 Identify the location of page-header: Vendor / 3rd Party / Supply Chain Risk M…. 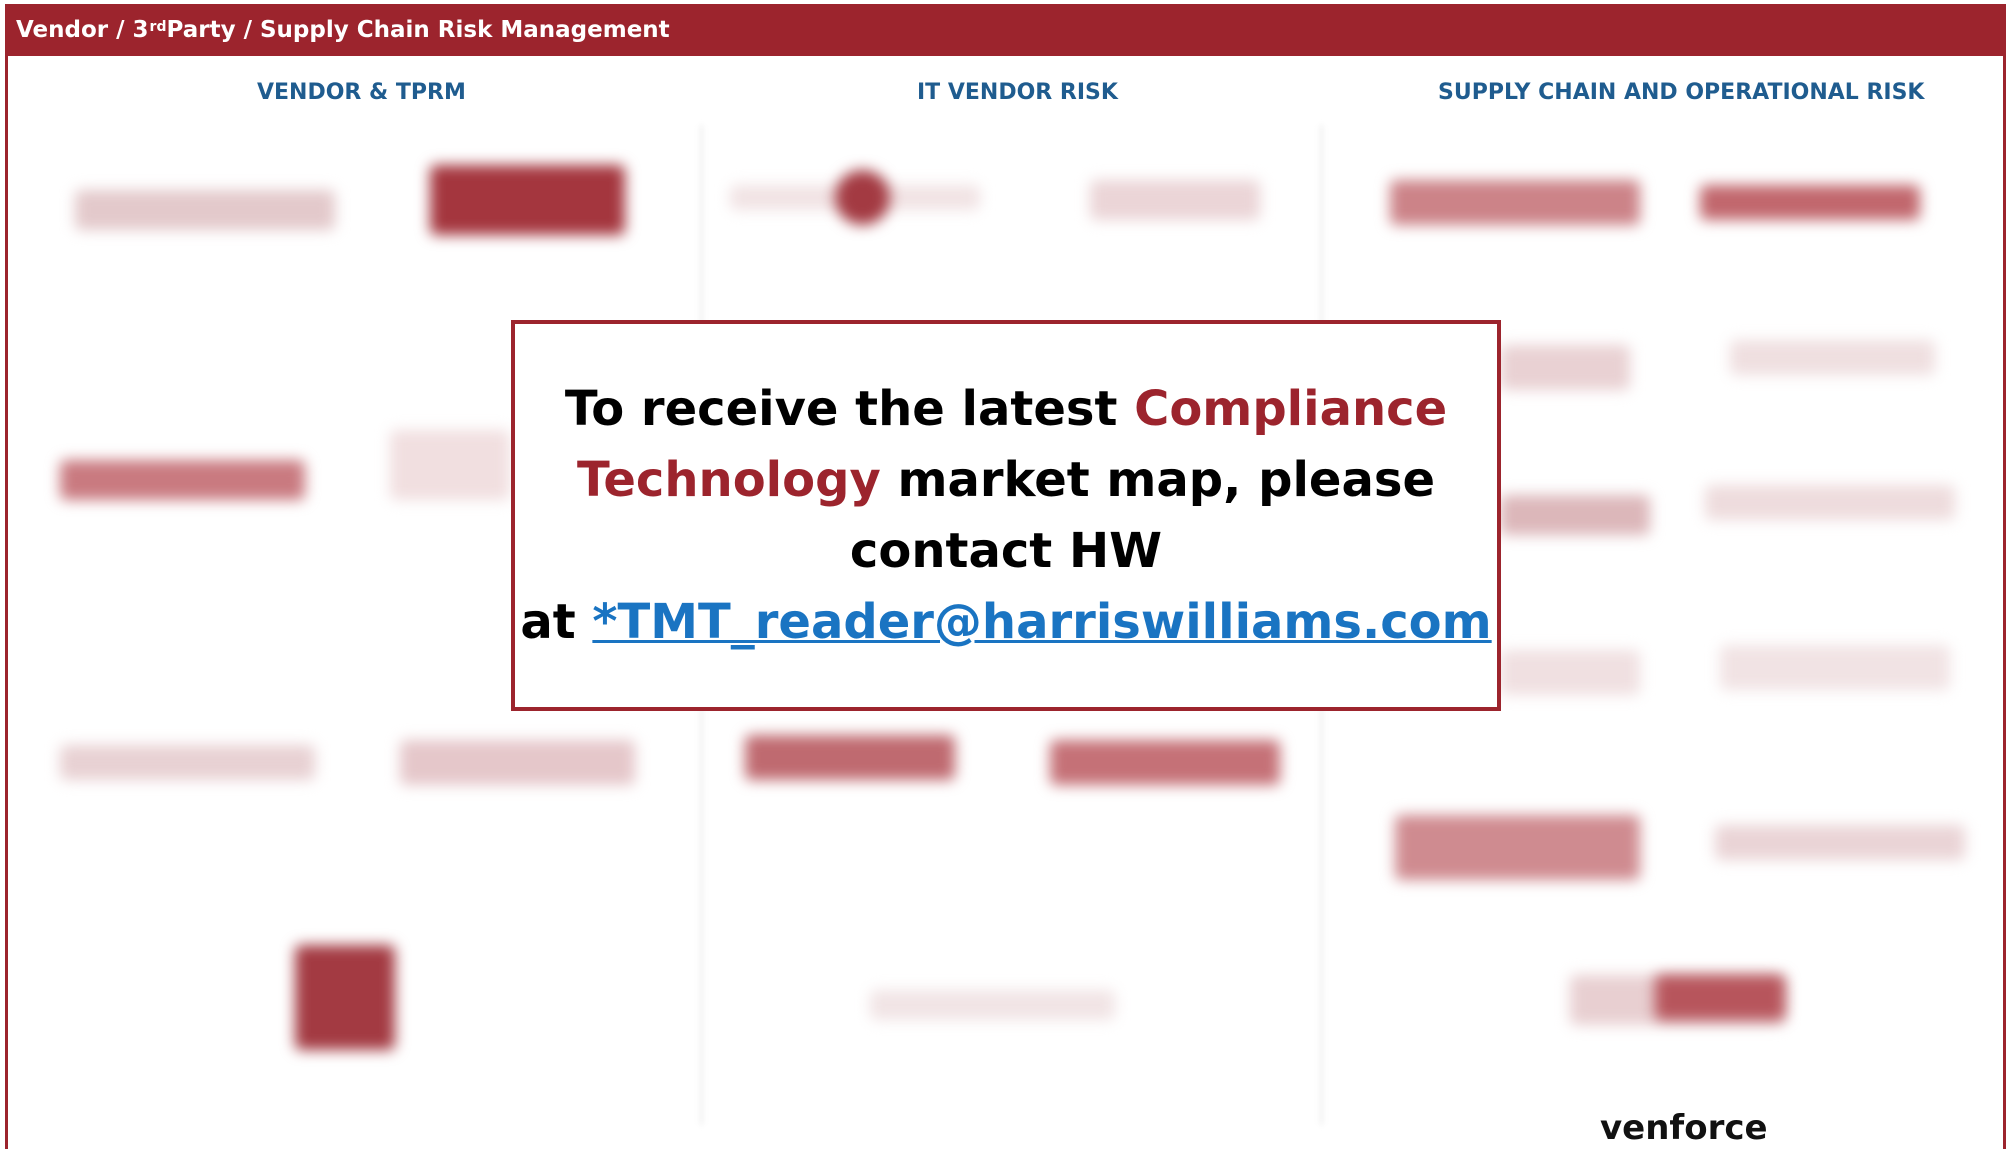
(1005, 30).